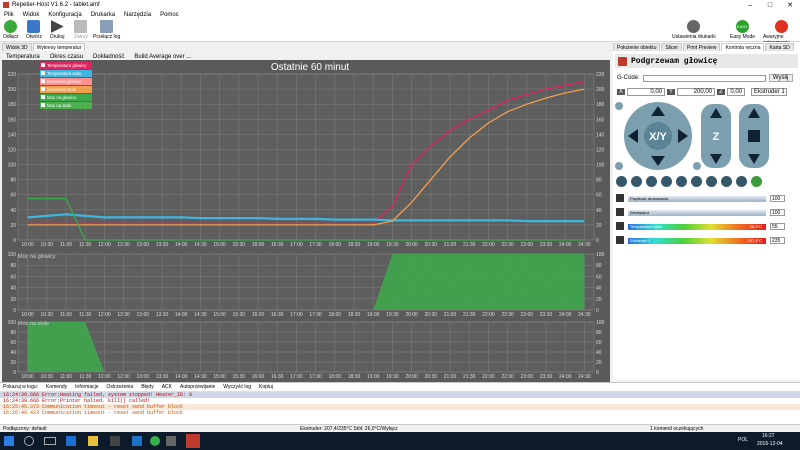 The image size is (800, 450). I want to click on menu-precision: Dokładność, so click(108, 57).